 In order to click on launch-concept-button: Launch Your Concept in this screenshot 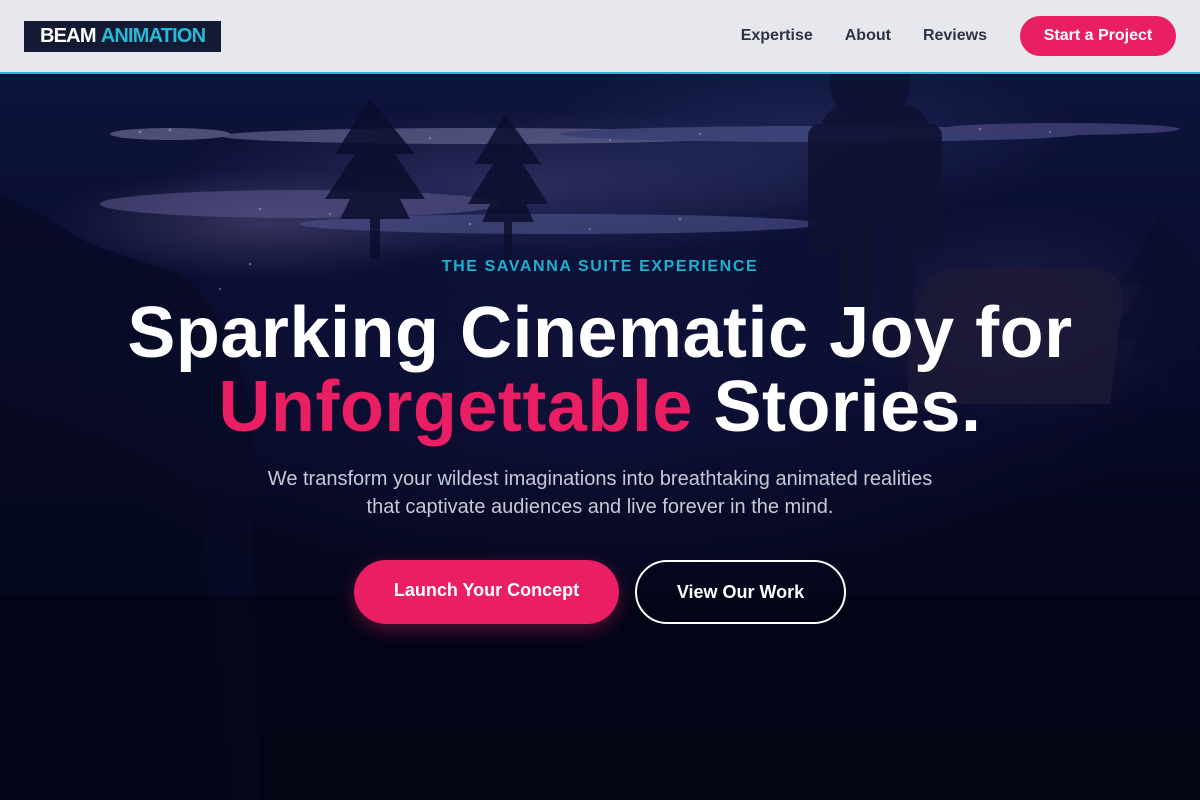, I will do `click(486, 592)`.